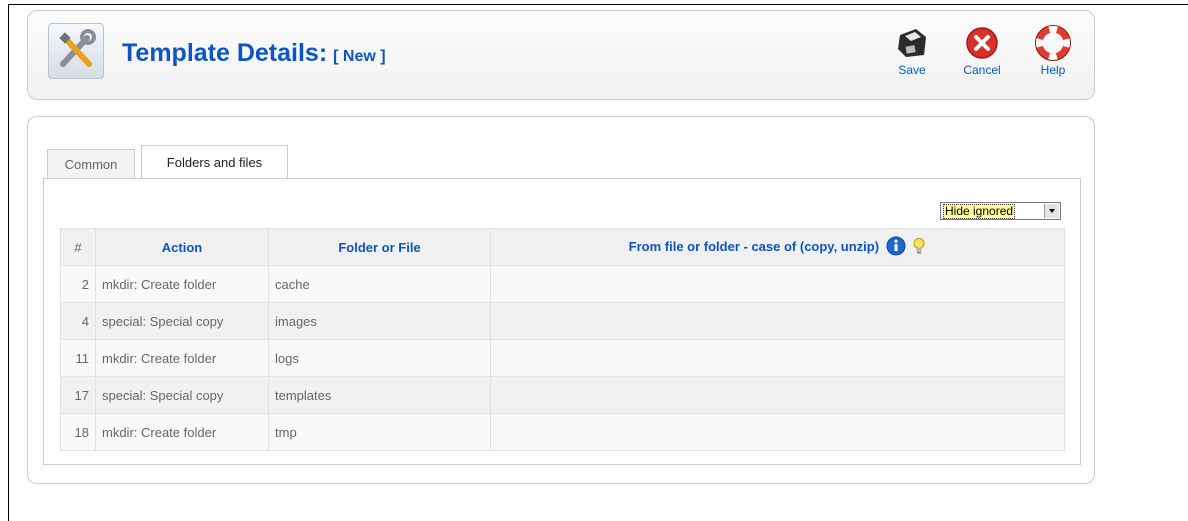 This screenshot has height=521, width=1188. Describe the element at coordinates (919, 247) in the screenshot. I see `lightbulb-icon` at that location.